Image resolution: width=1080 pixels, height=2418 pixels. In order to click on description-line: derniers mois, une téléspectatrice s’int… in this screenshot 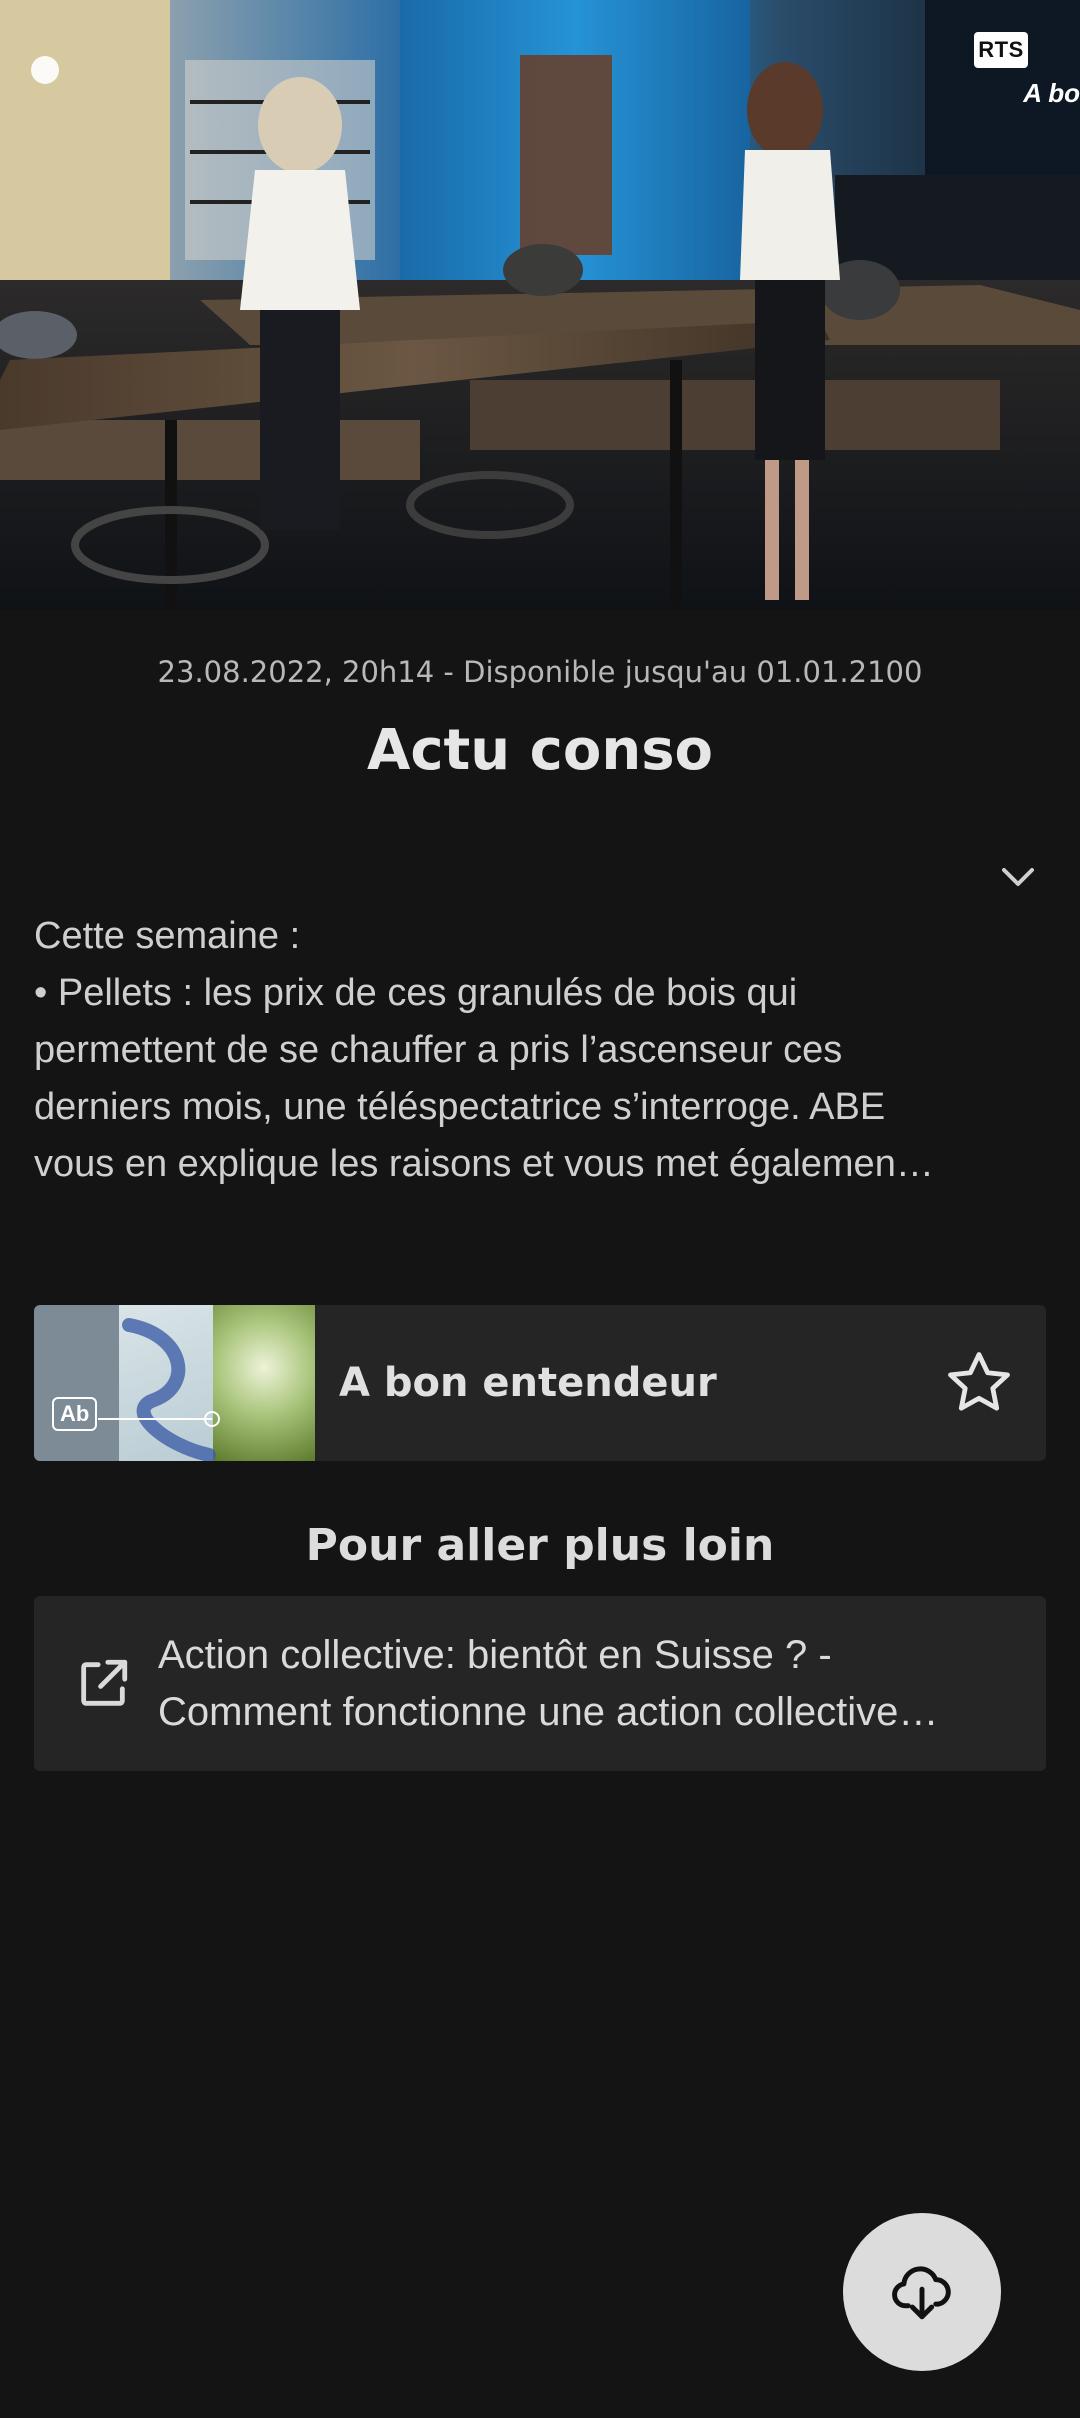, I will do `click(460, 1107)`.